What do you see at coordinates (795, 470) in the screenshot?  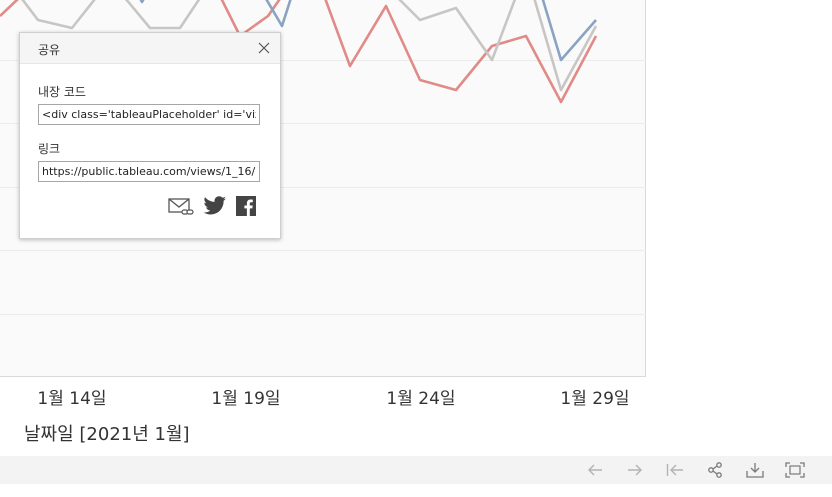 I see `fullscreen-icon` at bounding box center [795, 470].